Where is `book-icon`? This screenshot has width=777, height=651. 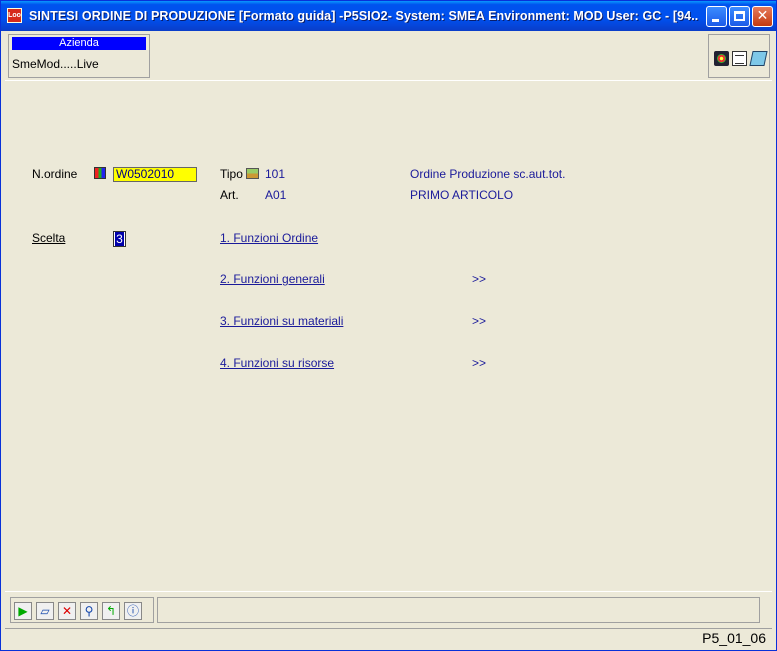 book-icon is located at coordinates (758, 58).